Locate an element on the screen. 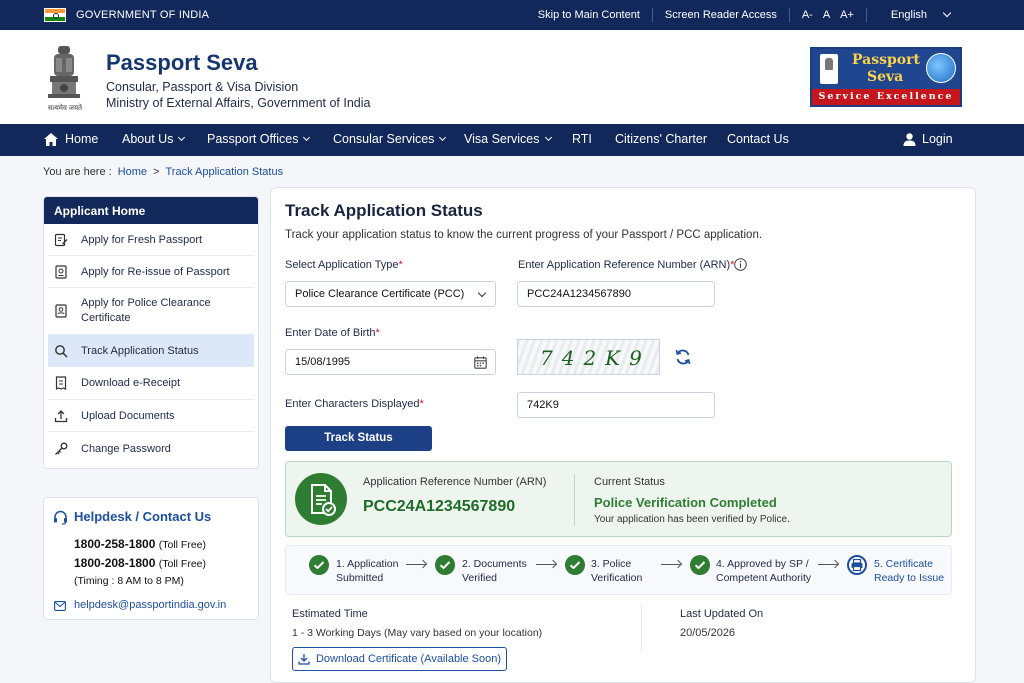 The image size is (1024, 683). input-value: PCC24A1234567890 is located at coordinates (579, 294).